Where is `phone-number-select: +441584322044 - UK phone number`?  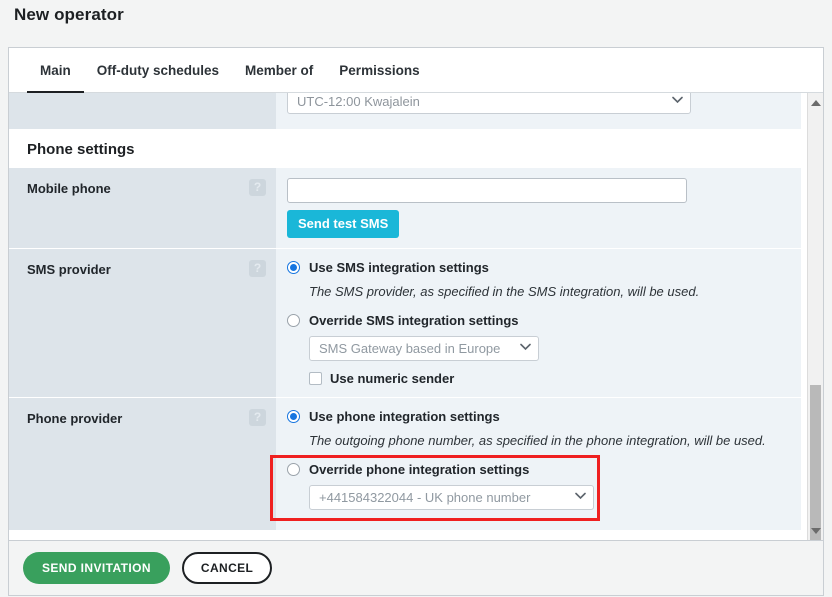 phone-number-select: +441584322044 - UK phone number is located at coordinates (451, 497).